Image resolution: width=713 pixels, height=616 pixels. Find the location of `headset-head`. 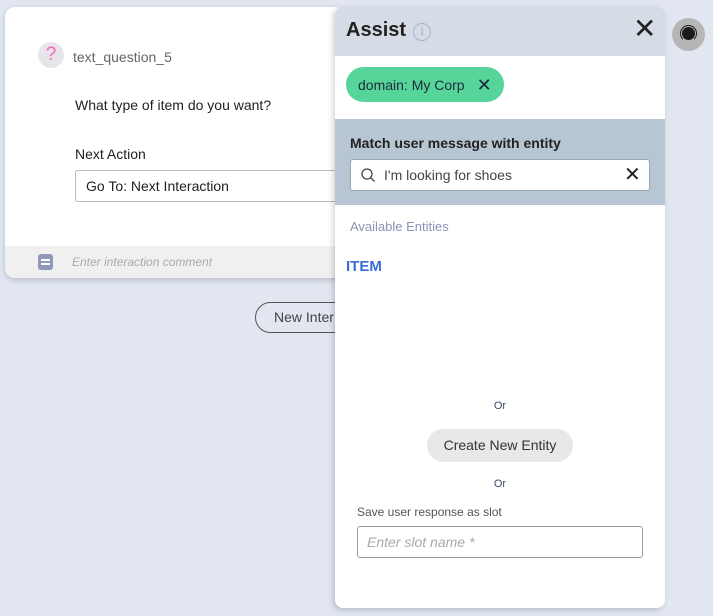

headset-head is located at coordinates (688, 33).